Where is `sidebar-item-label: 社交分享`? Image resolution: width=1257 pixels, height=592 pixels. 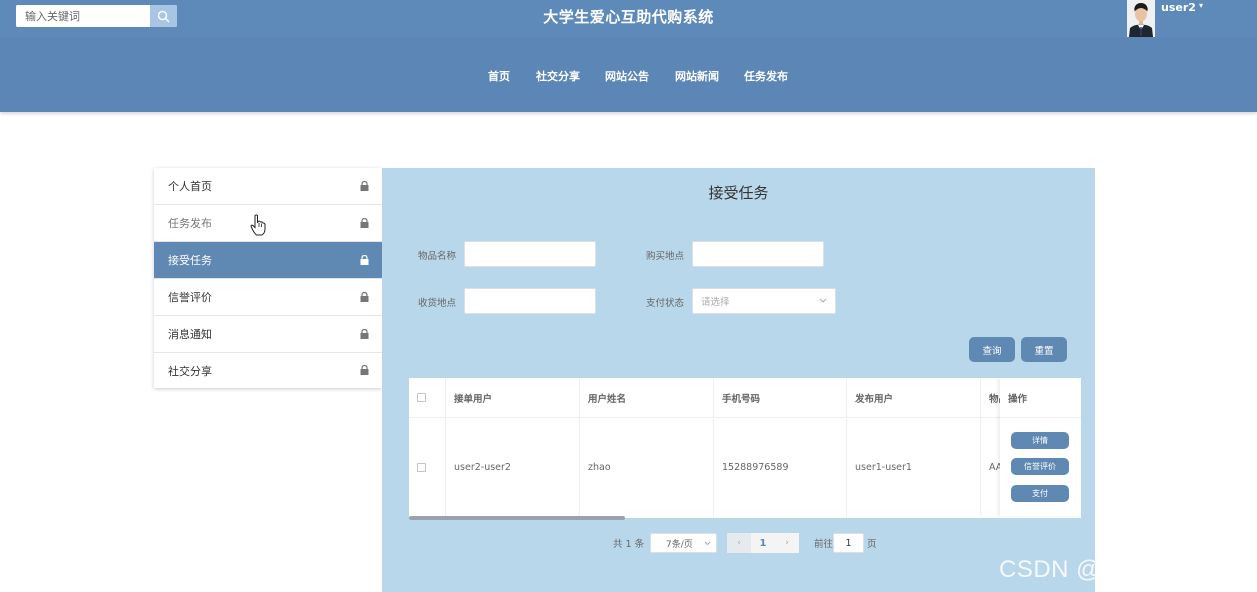 sidebar-item-label: 社交分享 is located at coordinates (190, 371).